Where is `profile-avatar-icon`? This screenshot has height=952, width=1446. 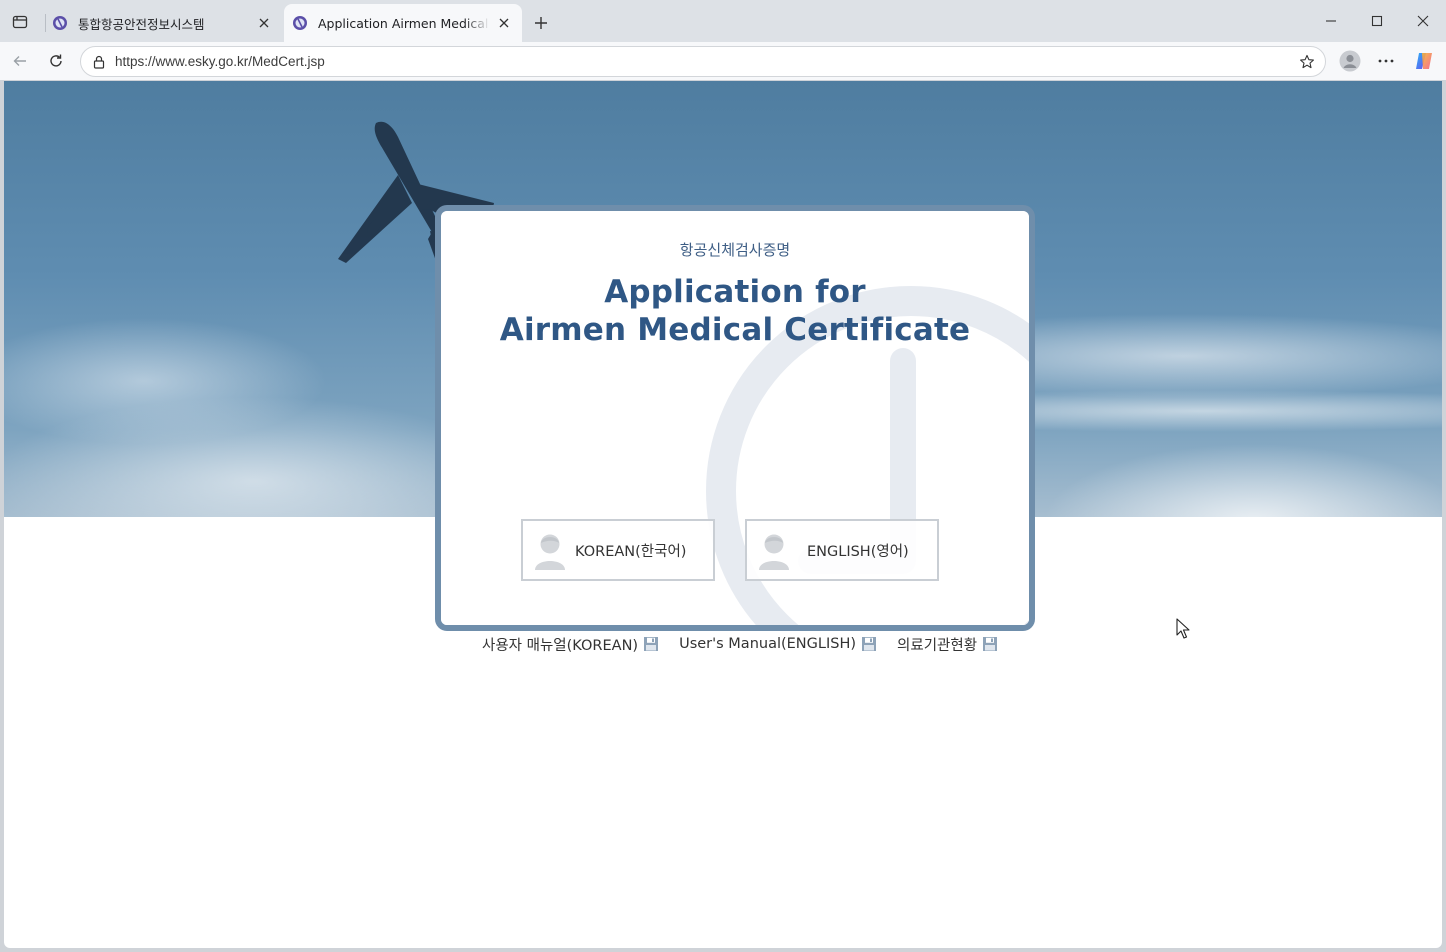
profile-avatar-icon is located at coordinates (1350, 61).